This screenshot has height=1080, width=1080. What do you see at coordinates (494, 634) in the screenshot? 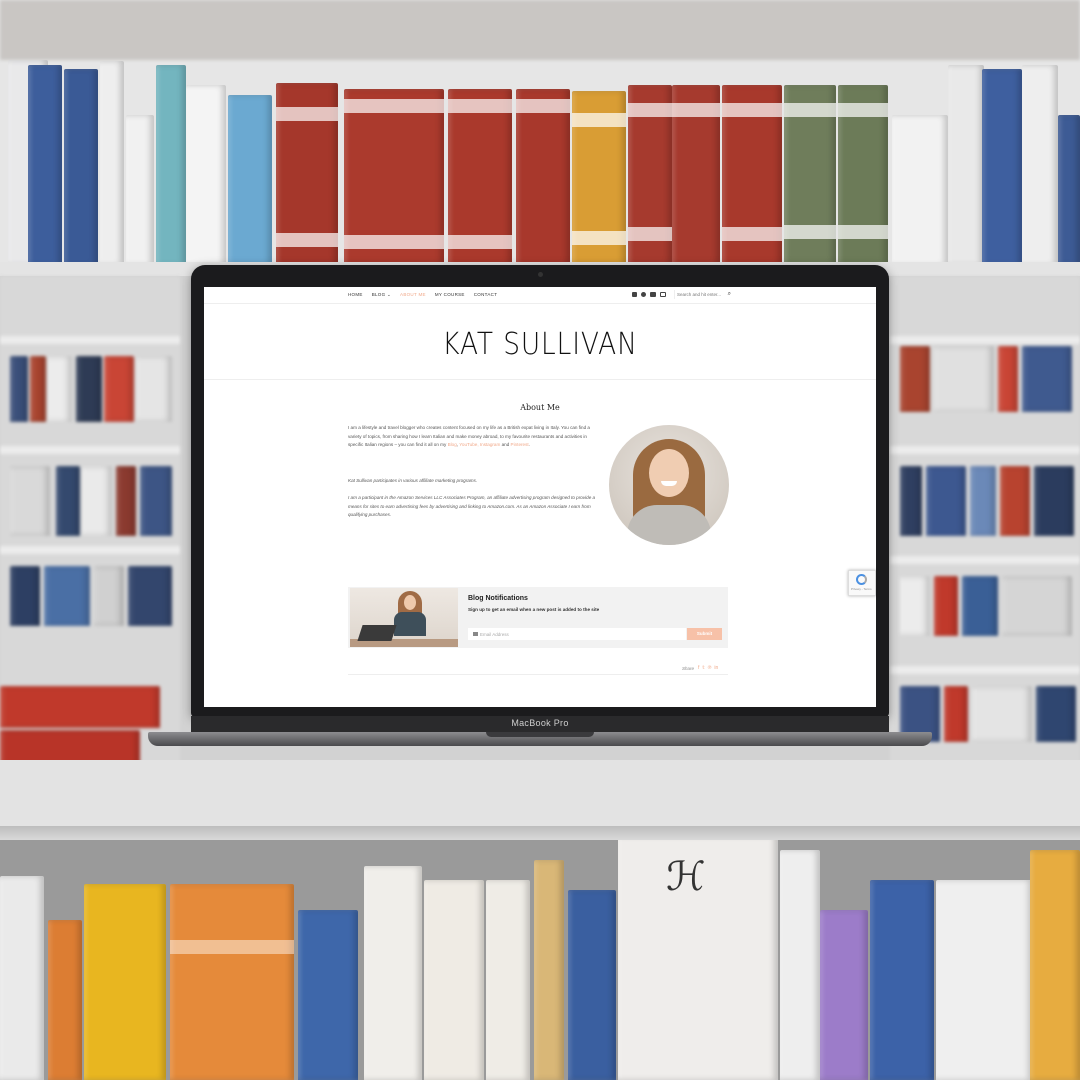
I see `email-placeholder: Email Address` at bounding box center [494, 634].